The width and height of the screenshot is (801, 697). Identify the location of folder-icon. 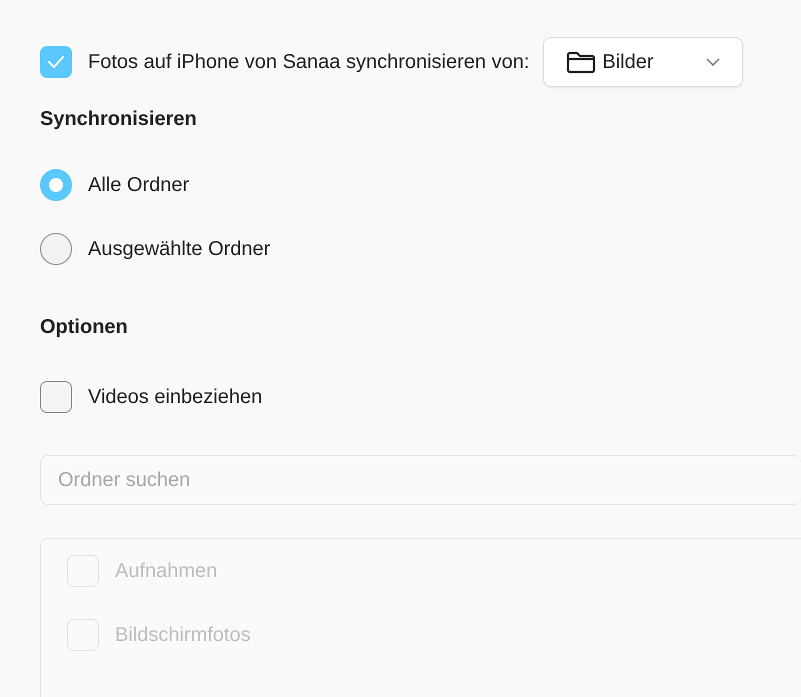
(581, 62).